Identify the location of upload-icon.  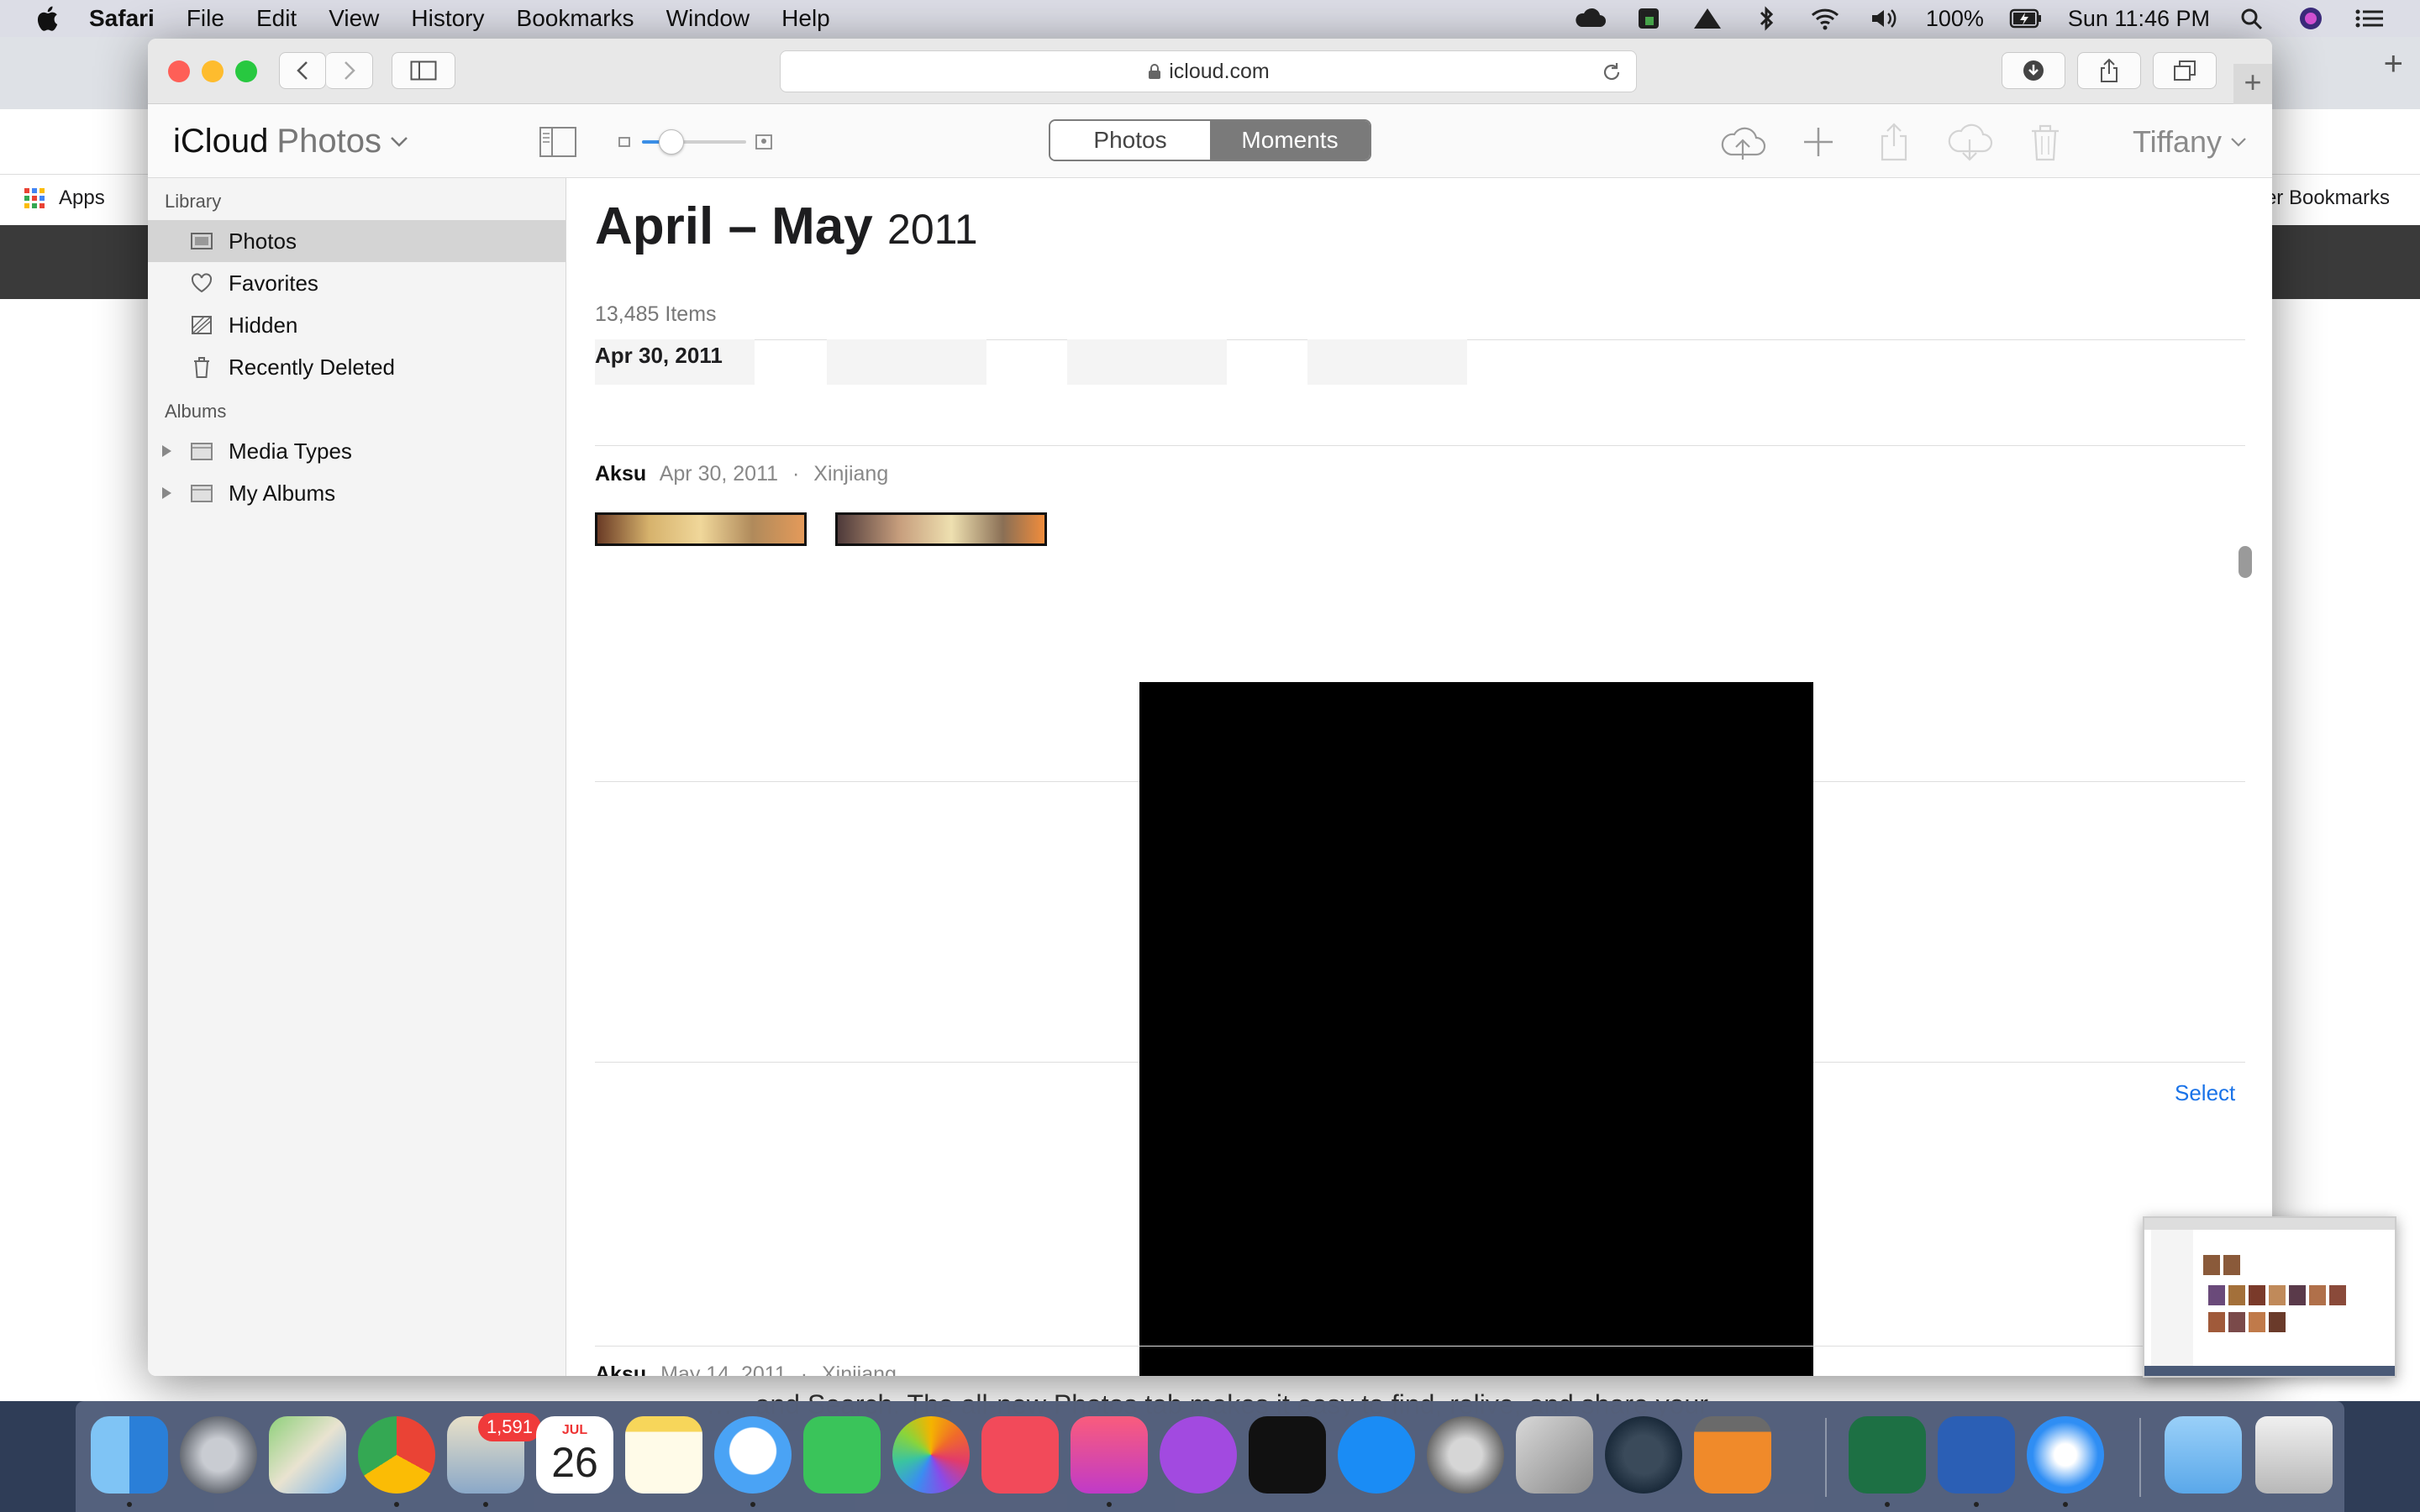
(1742, 142).